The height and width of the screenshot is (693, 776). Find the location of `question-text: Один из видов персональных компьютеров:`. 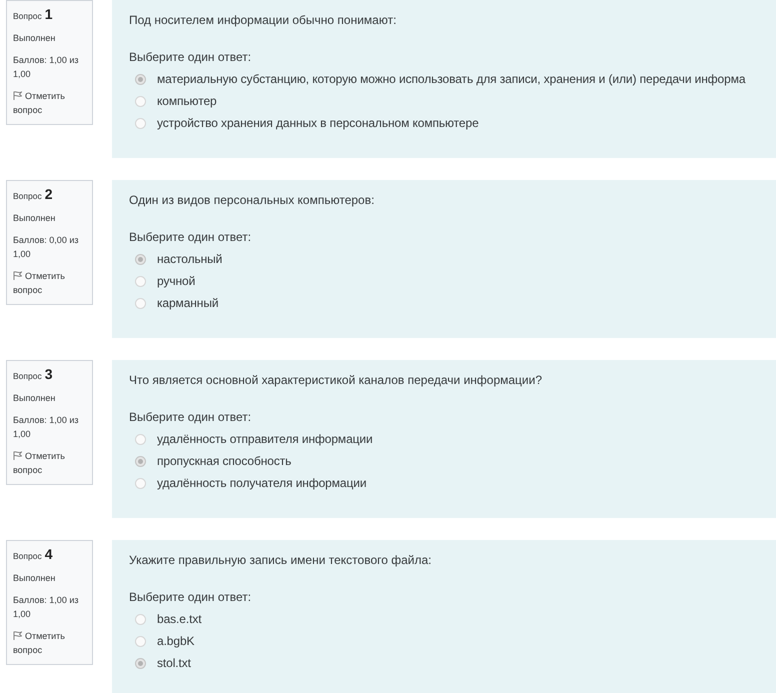

question-text: Один из видов персональных компьютеров: is located at coordinates (252, 200).